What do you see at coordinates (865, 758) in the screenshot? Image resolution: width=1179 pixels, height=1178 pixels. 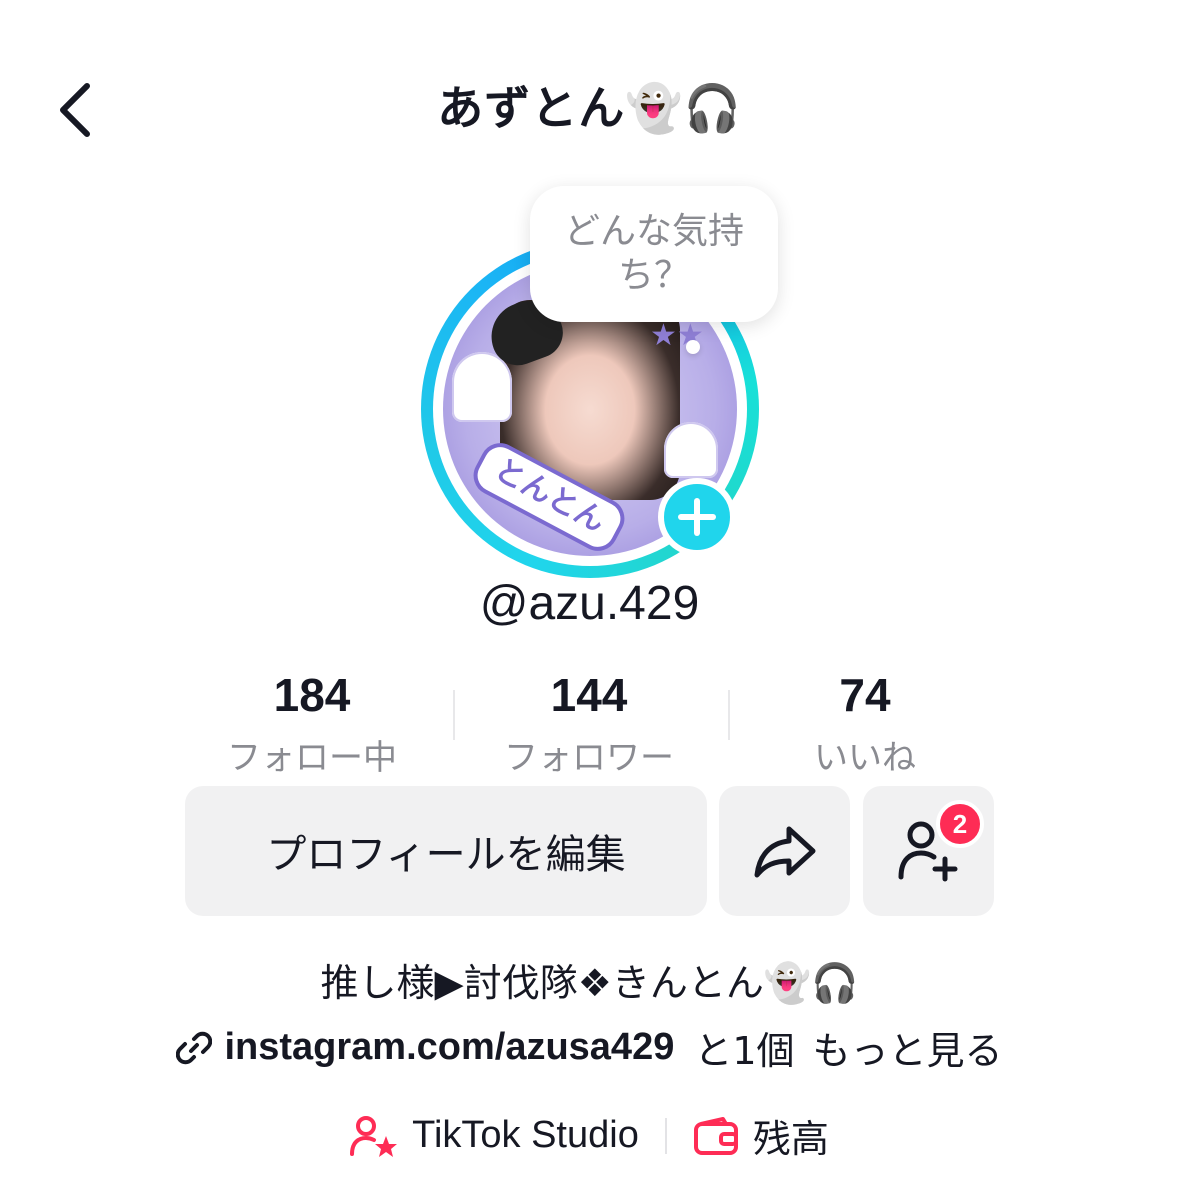 I see `stat-likes-label: いいね` at bounding box center [865, 758].